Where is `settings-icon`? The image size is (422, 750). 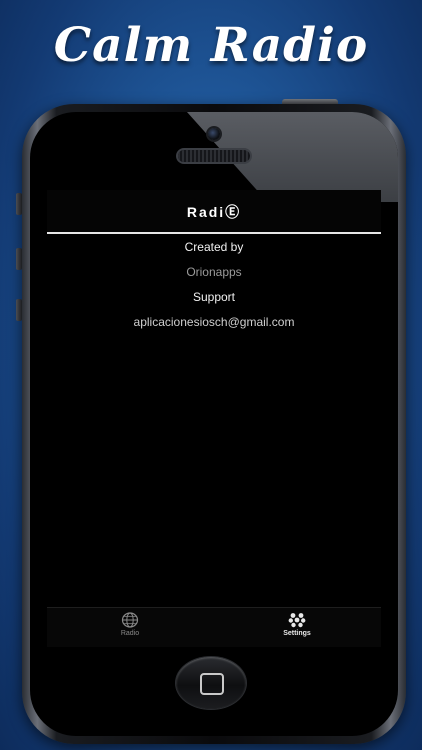 settings-icon is located at coordinates (297, 620).